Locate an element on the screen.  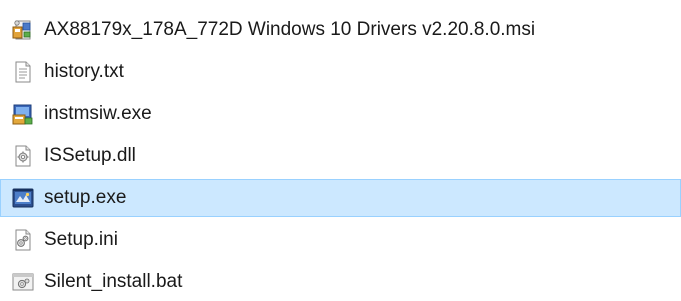
file-item-instmsiw: instmsiw.exe is located at coordinates (340, 114).